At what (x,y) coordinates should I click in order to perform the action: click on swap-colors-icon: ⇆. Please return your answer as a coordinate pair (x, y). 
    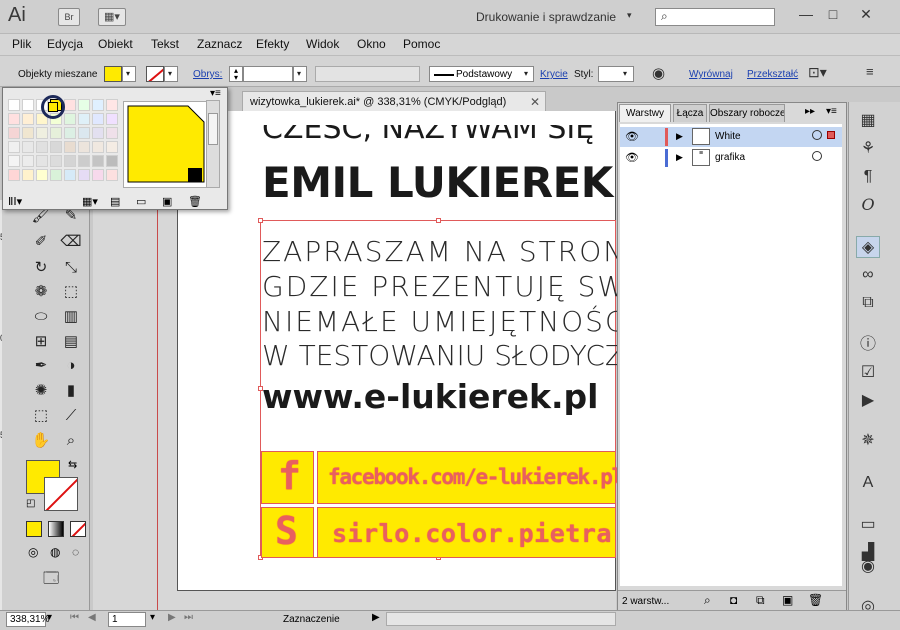
    Looking at the image, I should click on (72, 464).